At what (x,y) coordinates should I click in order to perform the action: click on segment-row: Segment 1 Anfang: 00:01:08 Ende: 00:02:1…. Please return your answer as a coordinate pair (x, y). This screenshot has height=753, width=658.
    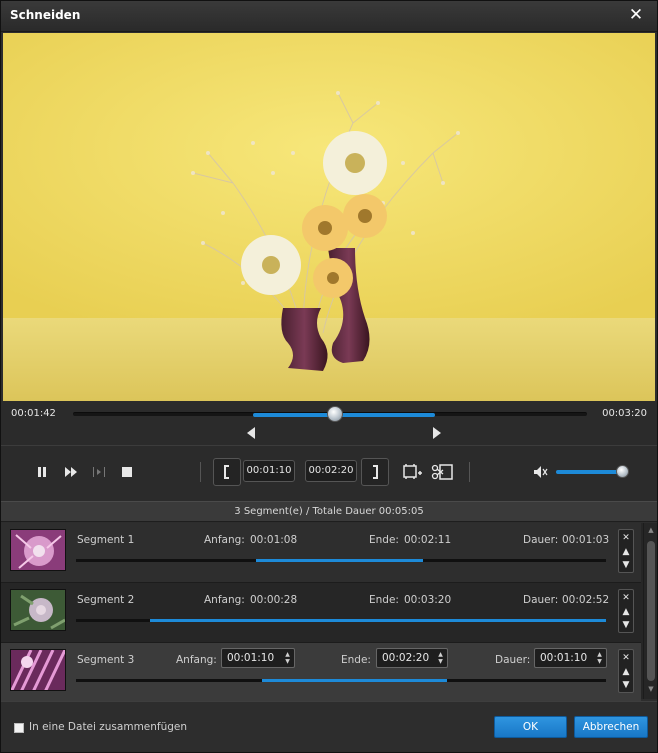
    Looking at the image, I should click on (321, 553).